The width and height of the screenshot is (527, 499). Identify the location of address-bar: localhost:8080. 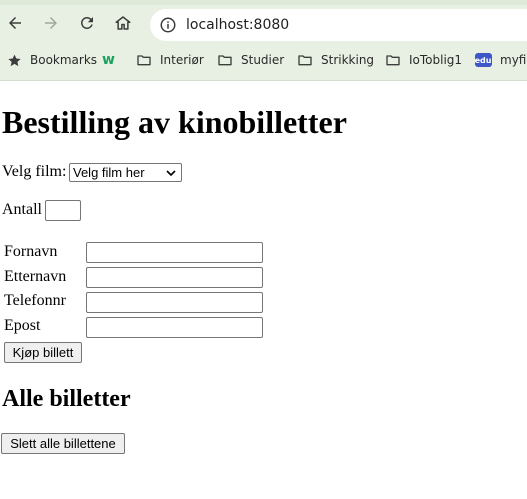
(338, 25).